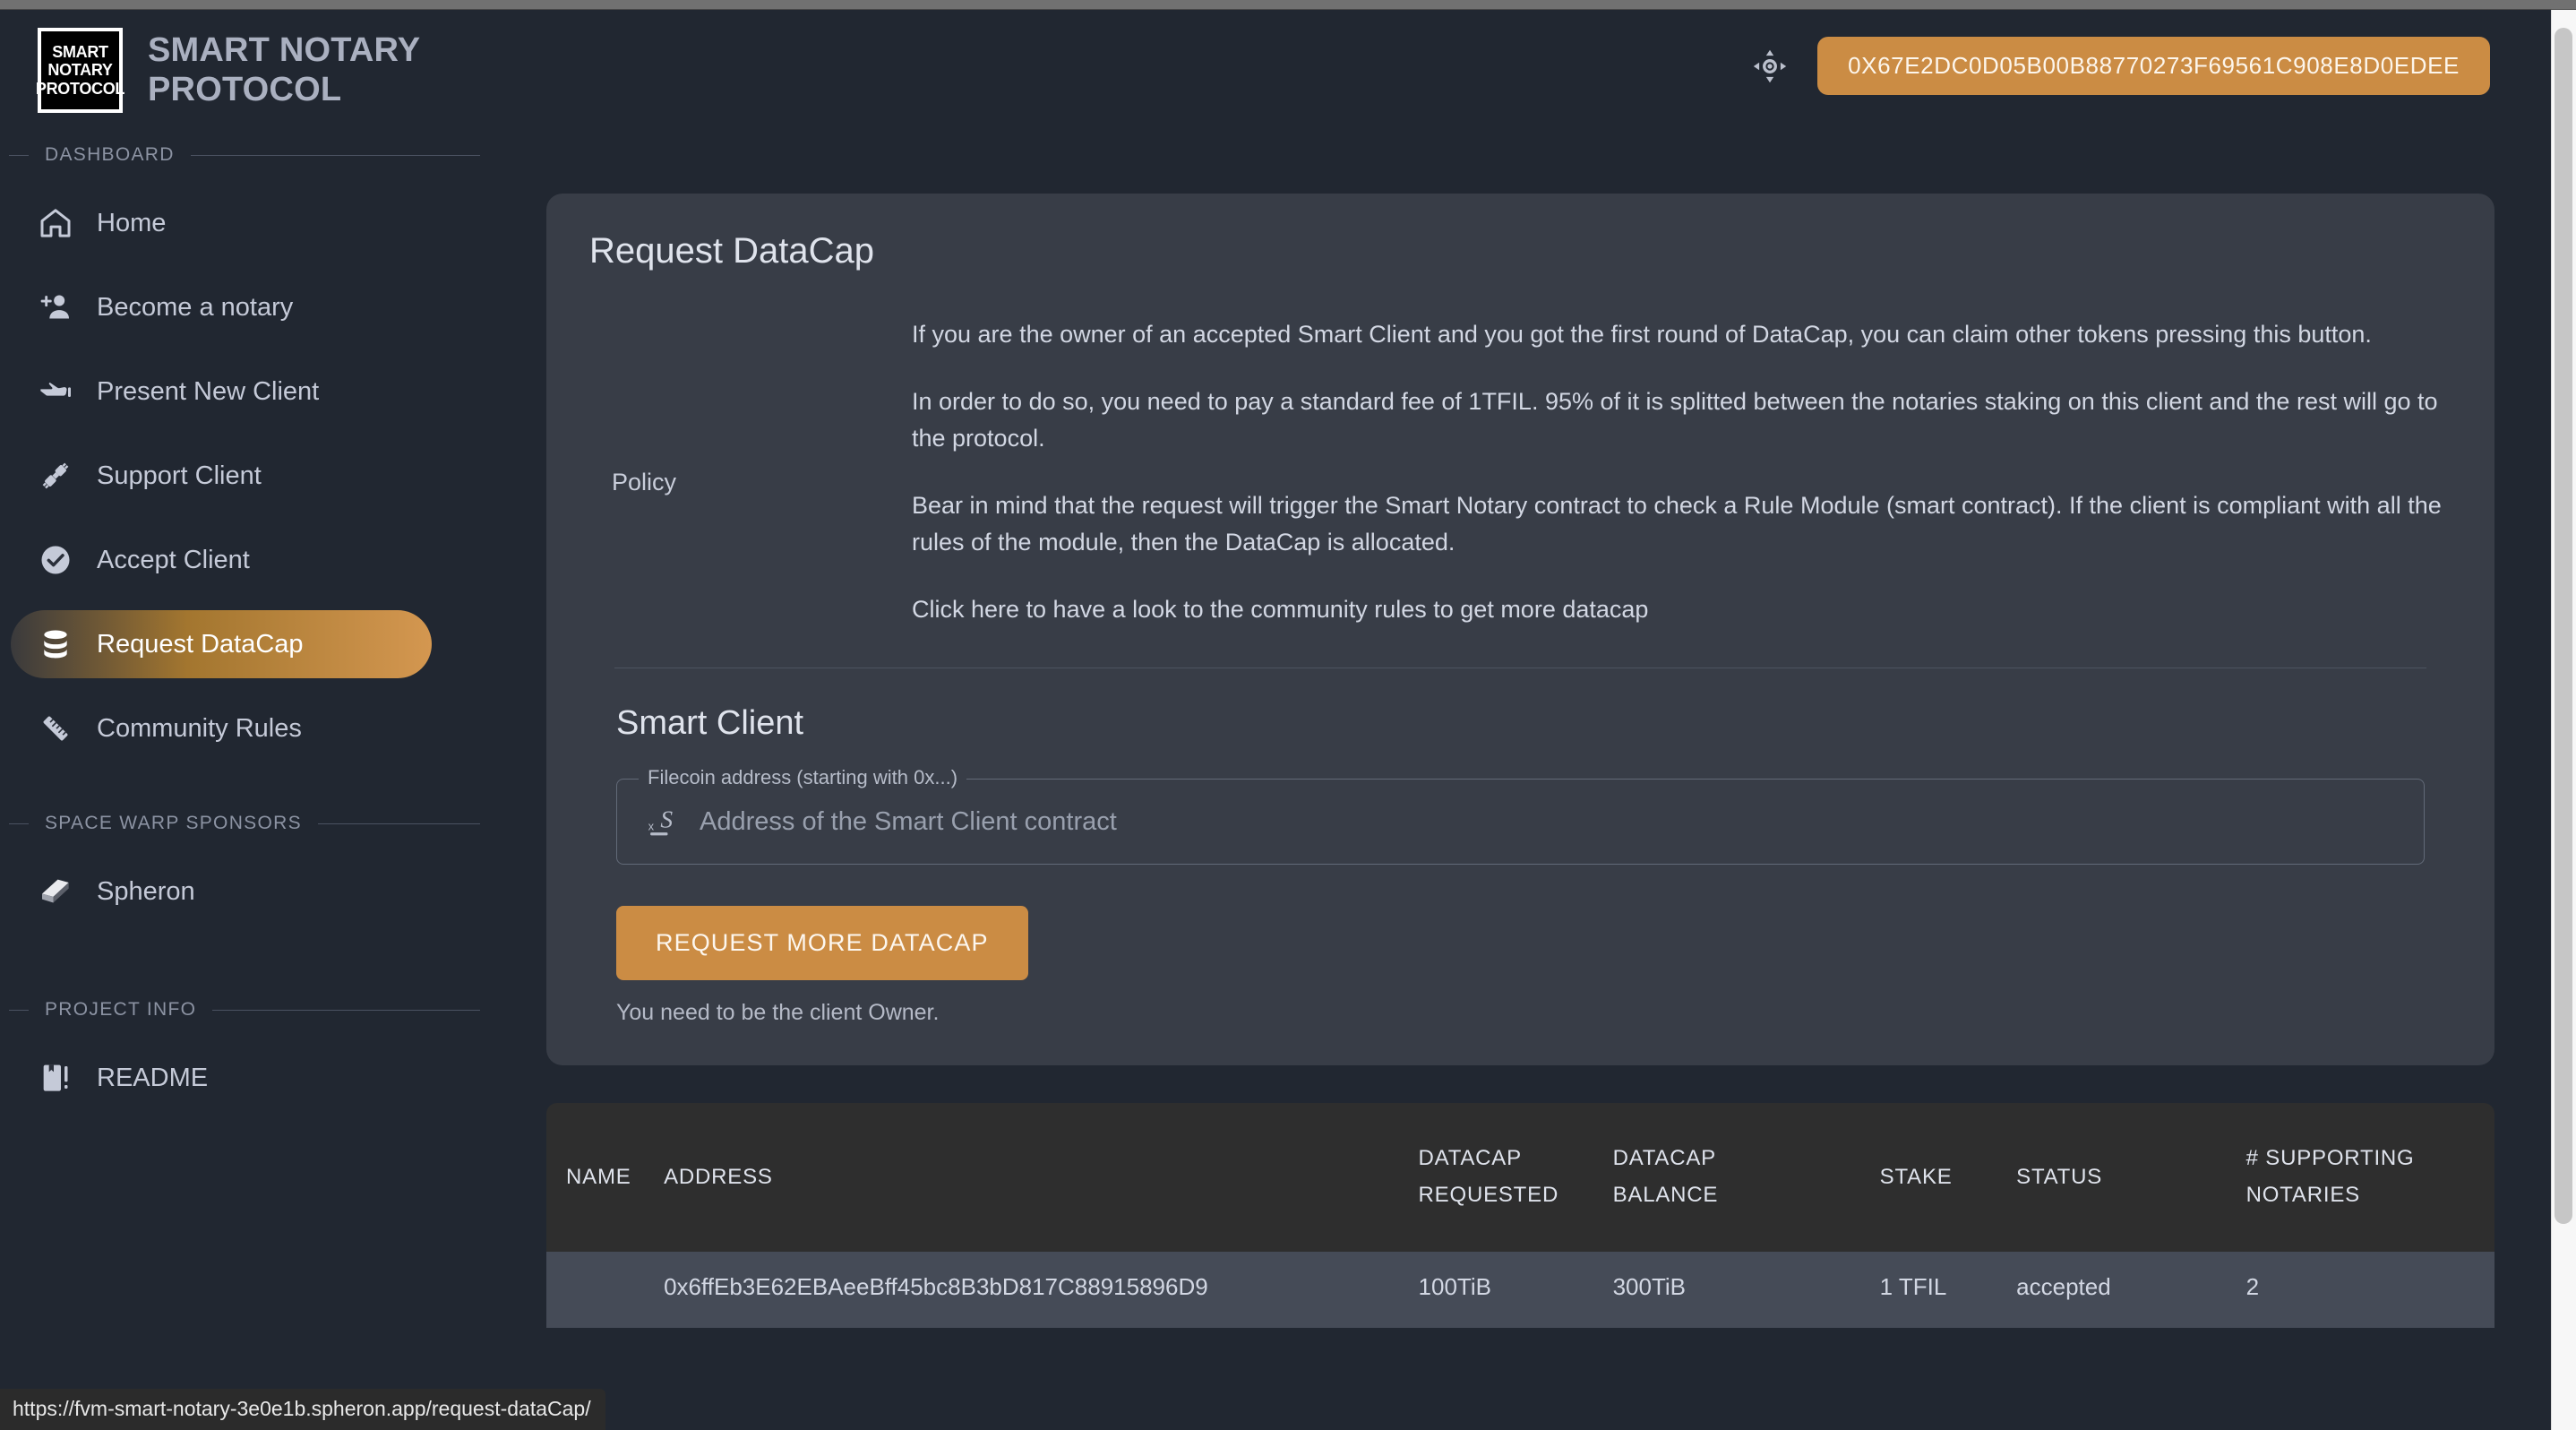  I want to click on cell-status: accepted, so click(2063, 1286).